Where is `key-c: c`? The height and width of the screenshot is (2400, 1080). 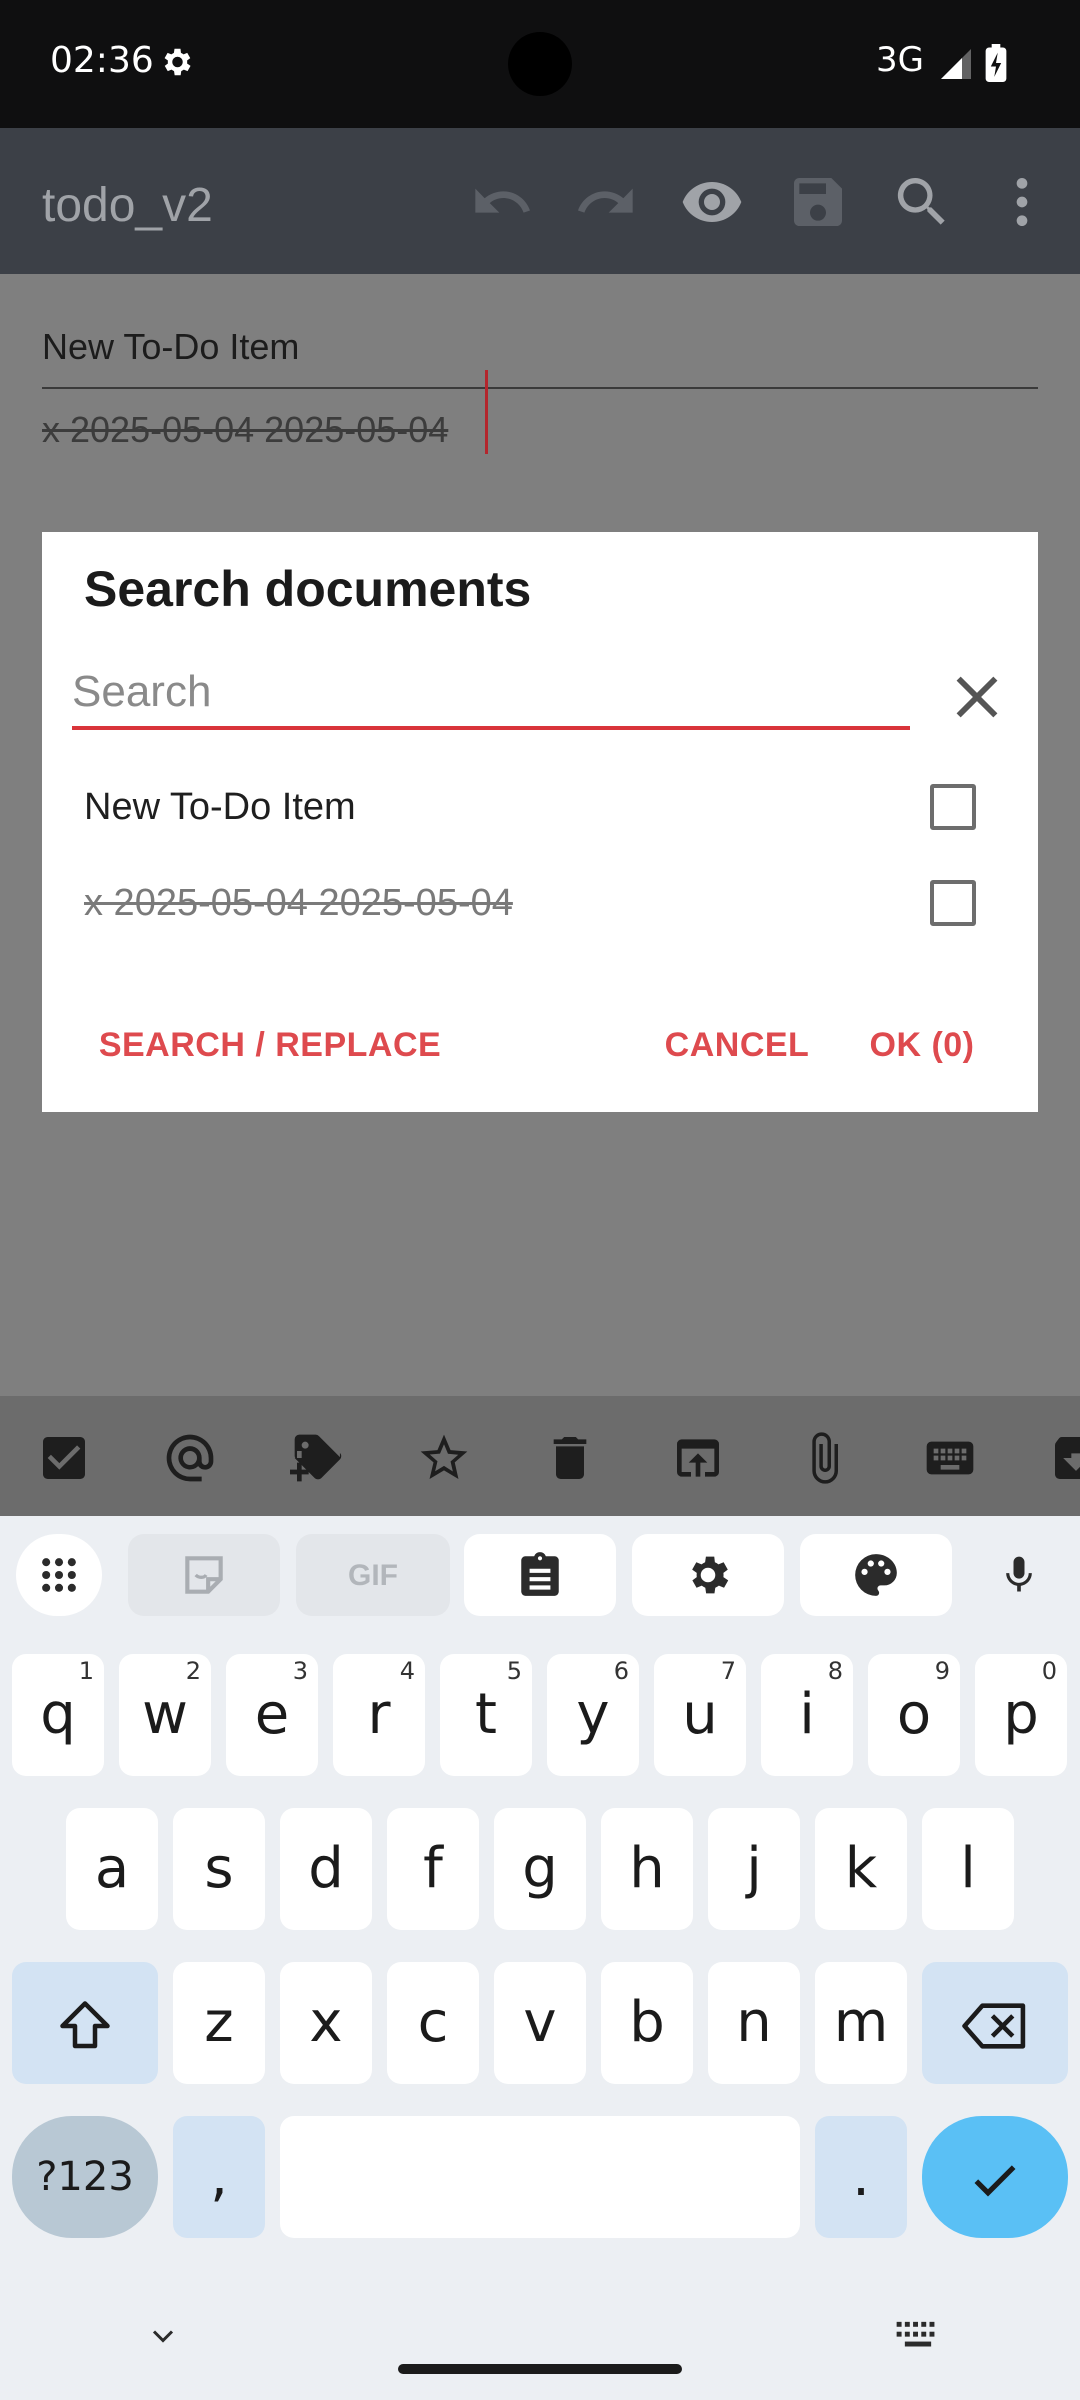 key-c: c is located at coordinates (433, 2023).